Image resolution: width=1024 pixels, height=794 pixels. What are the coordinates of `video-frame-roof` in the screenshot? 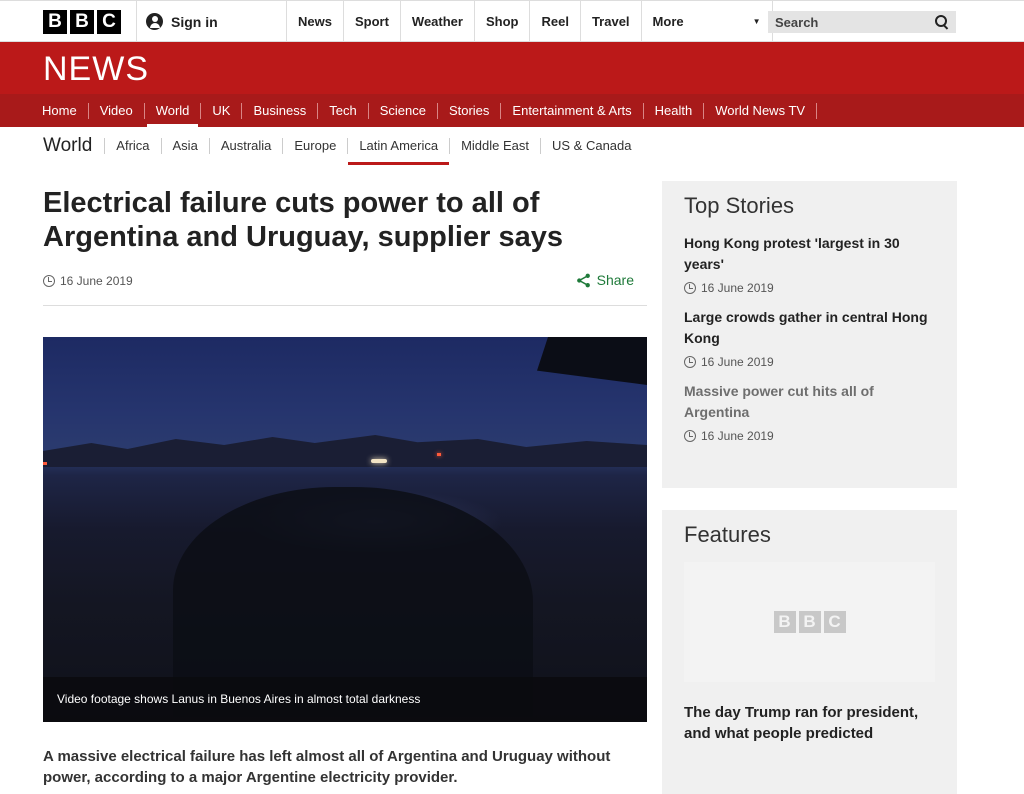 It's located at (592, 361).